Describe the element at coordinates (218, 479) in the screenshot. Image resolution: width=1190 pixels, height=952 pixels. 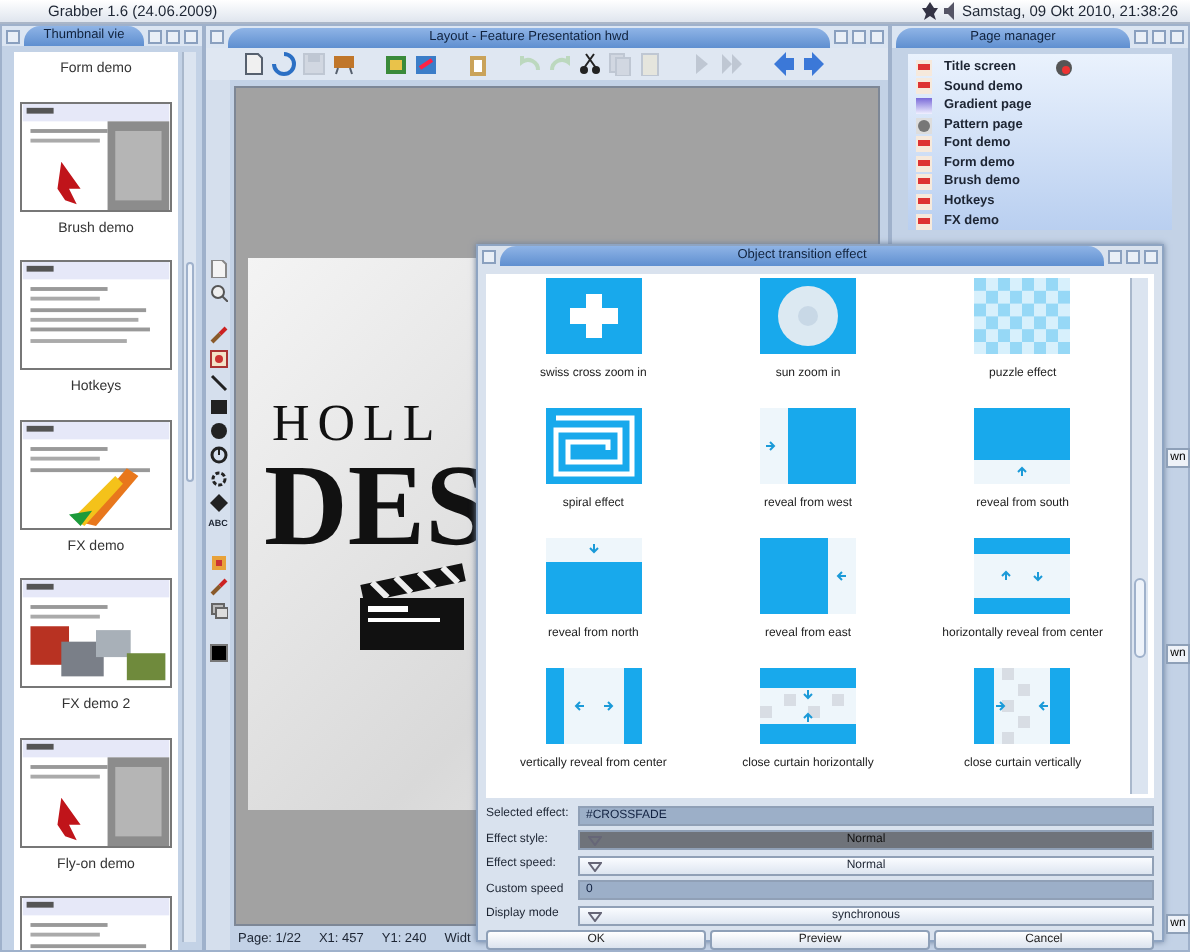
I see `gear-icon` at that location.